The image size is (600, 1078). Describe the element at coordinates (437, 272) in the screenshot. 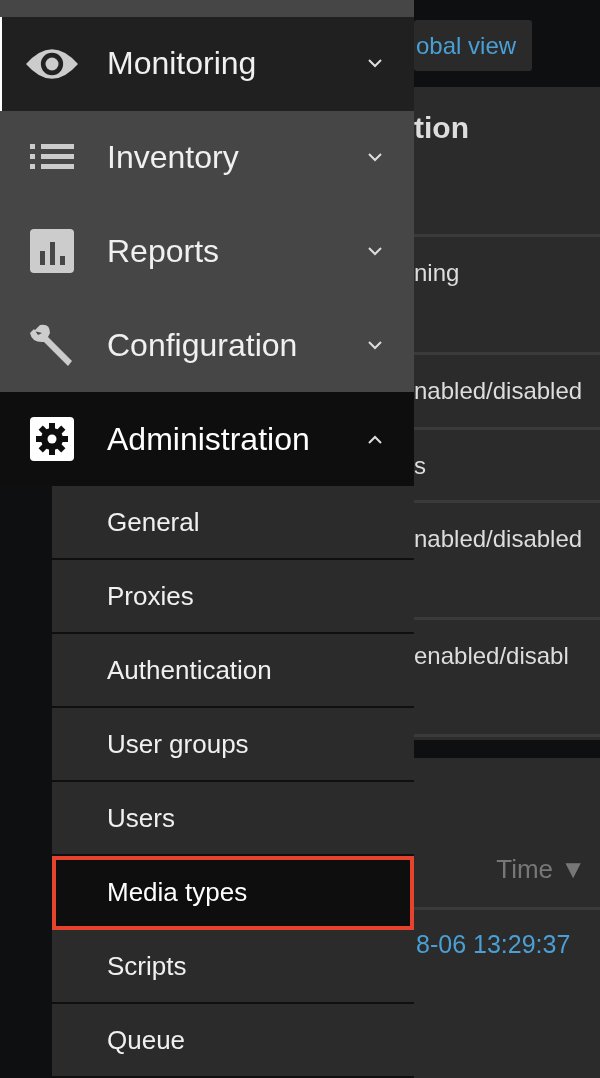

I see `row-text: ning` at that location.